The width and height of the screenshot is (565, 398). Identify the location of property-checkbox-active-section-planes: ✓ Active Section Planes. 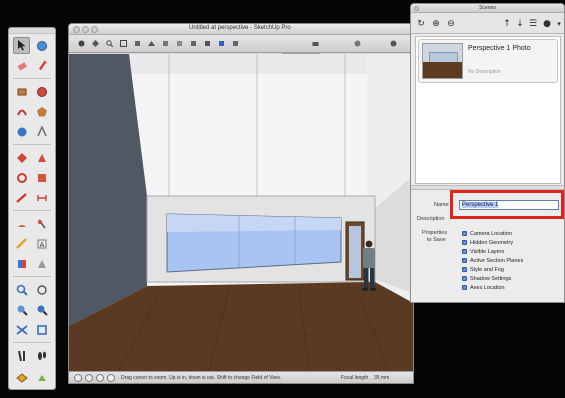
(492, 260).